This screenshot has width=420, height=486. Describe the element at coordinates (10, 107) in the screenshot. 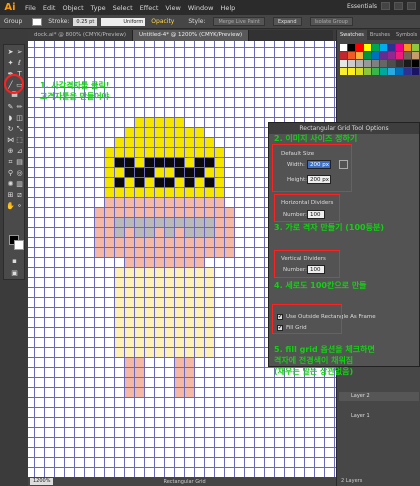

I see `paintbrush-tool-icon: ✎` at that location.